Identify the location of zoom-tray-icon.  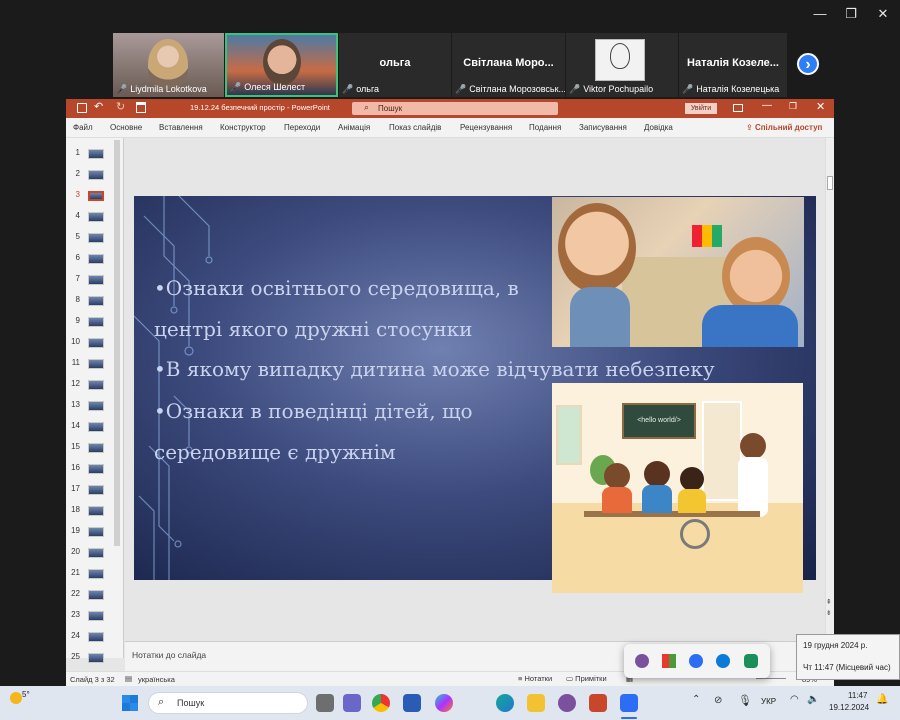
(696, 661).